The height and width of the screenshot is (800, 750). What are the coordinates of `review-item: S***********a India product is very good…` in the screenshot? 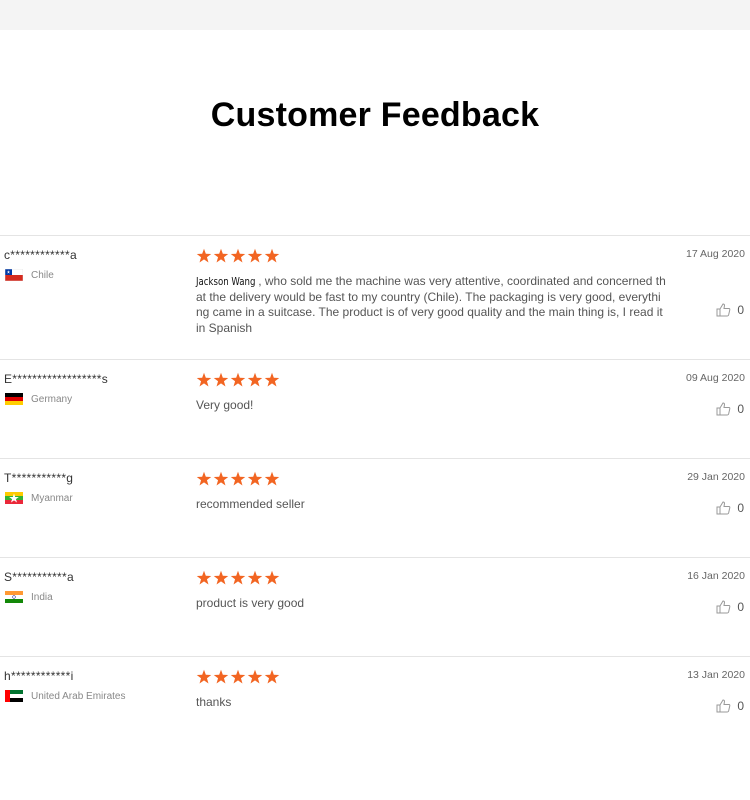 It's located at (375, 606).